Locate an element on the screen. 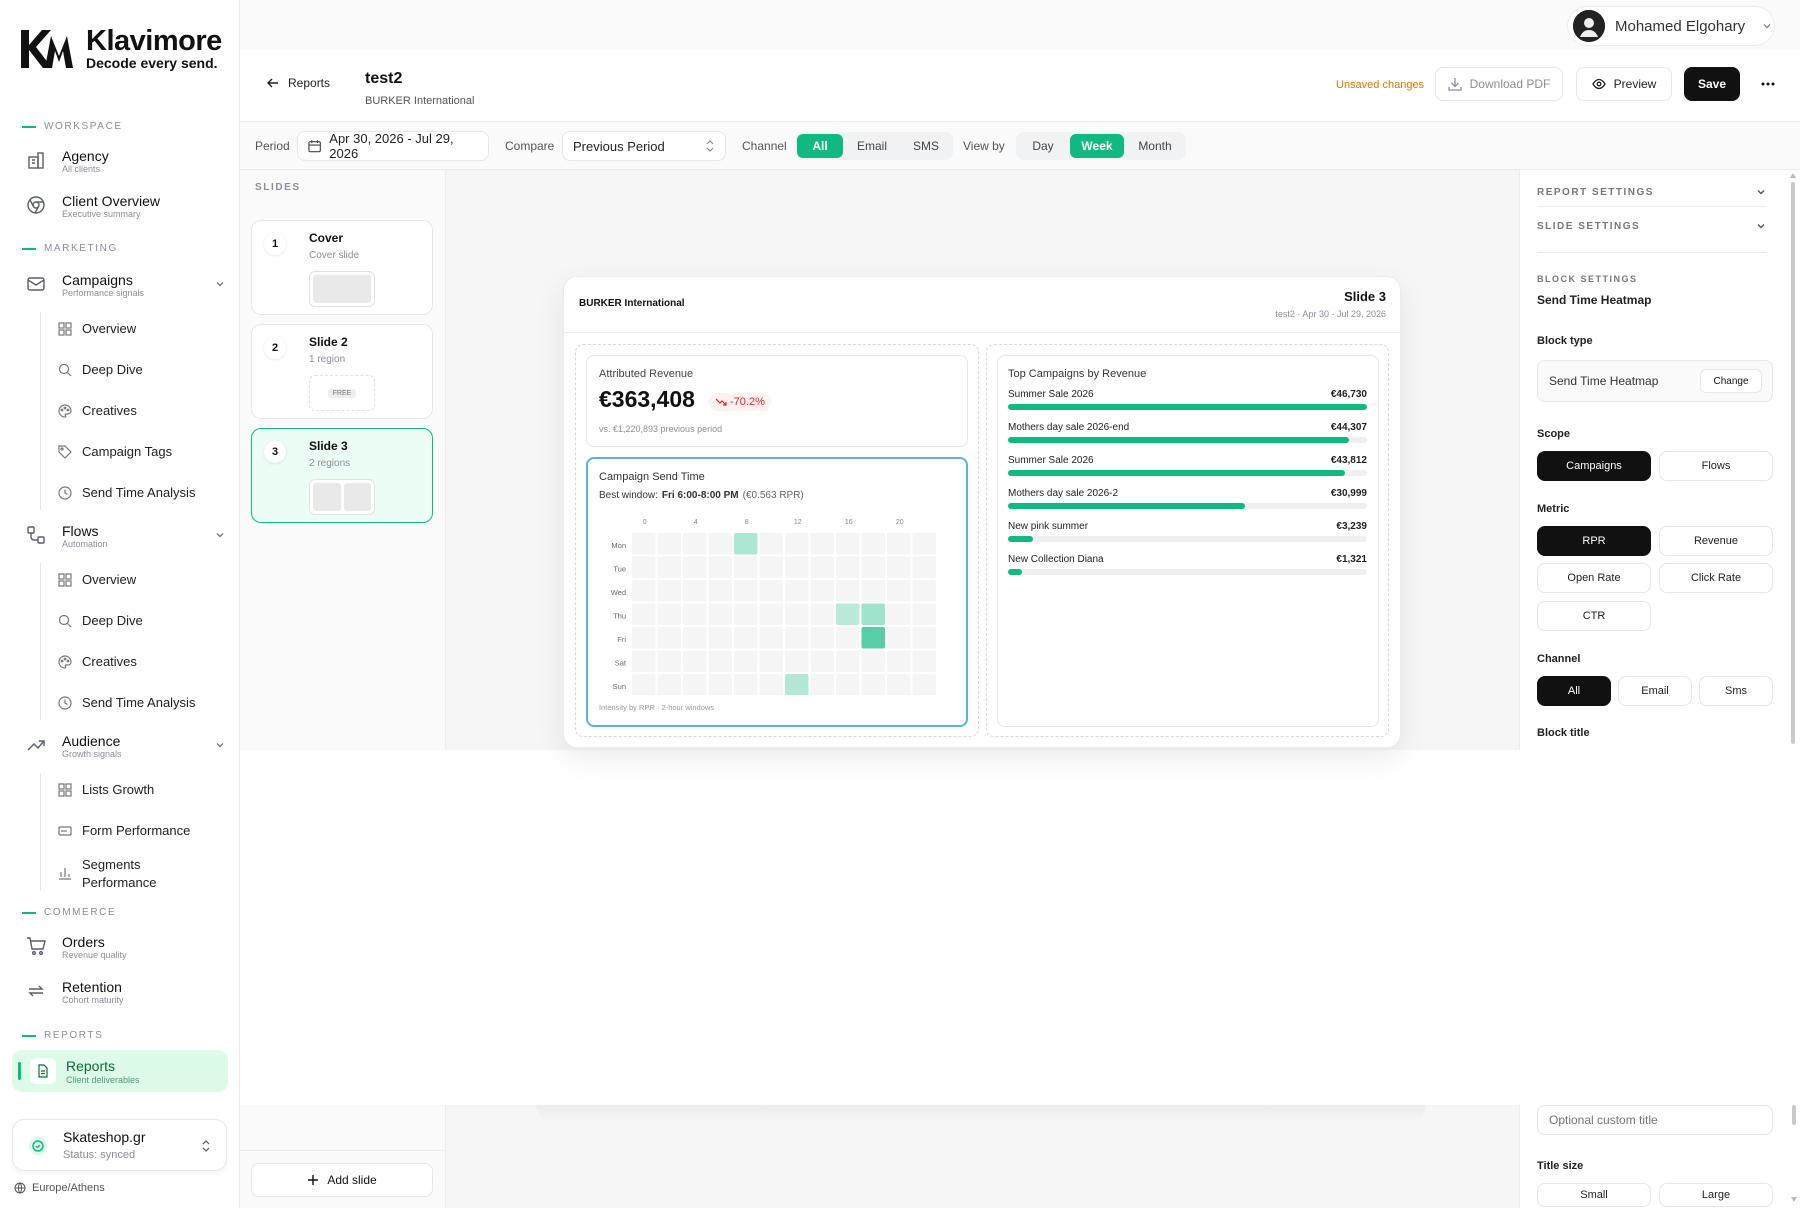 This screenshot has width=1800, height=1208. view-by-label: View by is located at coordinates (984, 146).